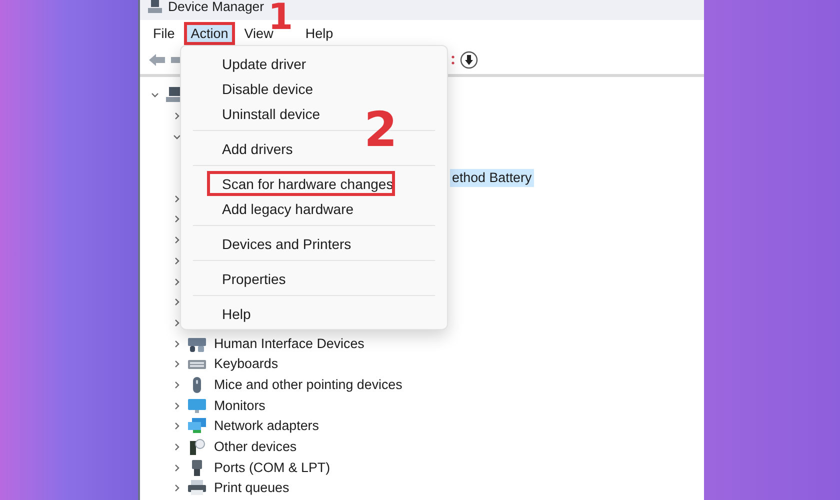  What do you see at coordinates (289, 343) in the screenshot?
I see `tree-item: Human Interface Devices` at bounding box center [289, 343].